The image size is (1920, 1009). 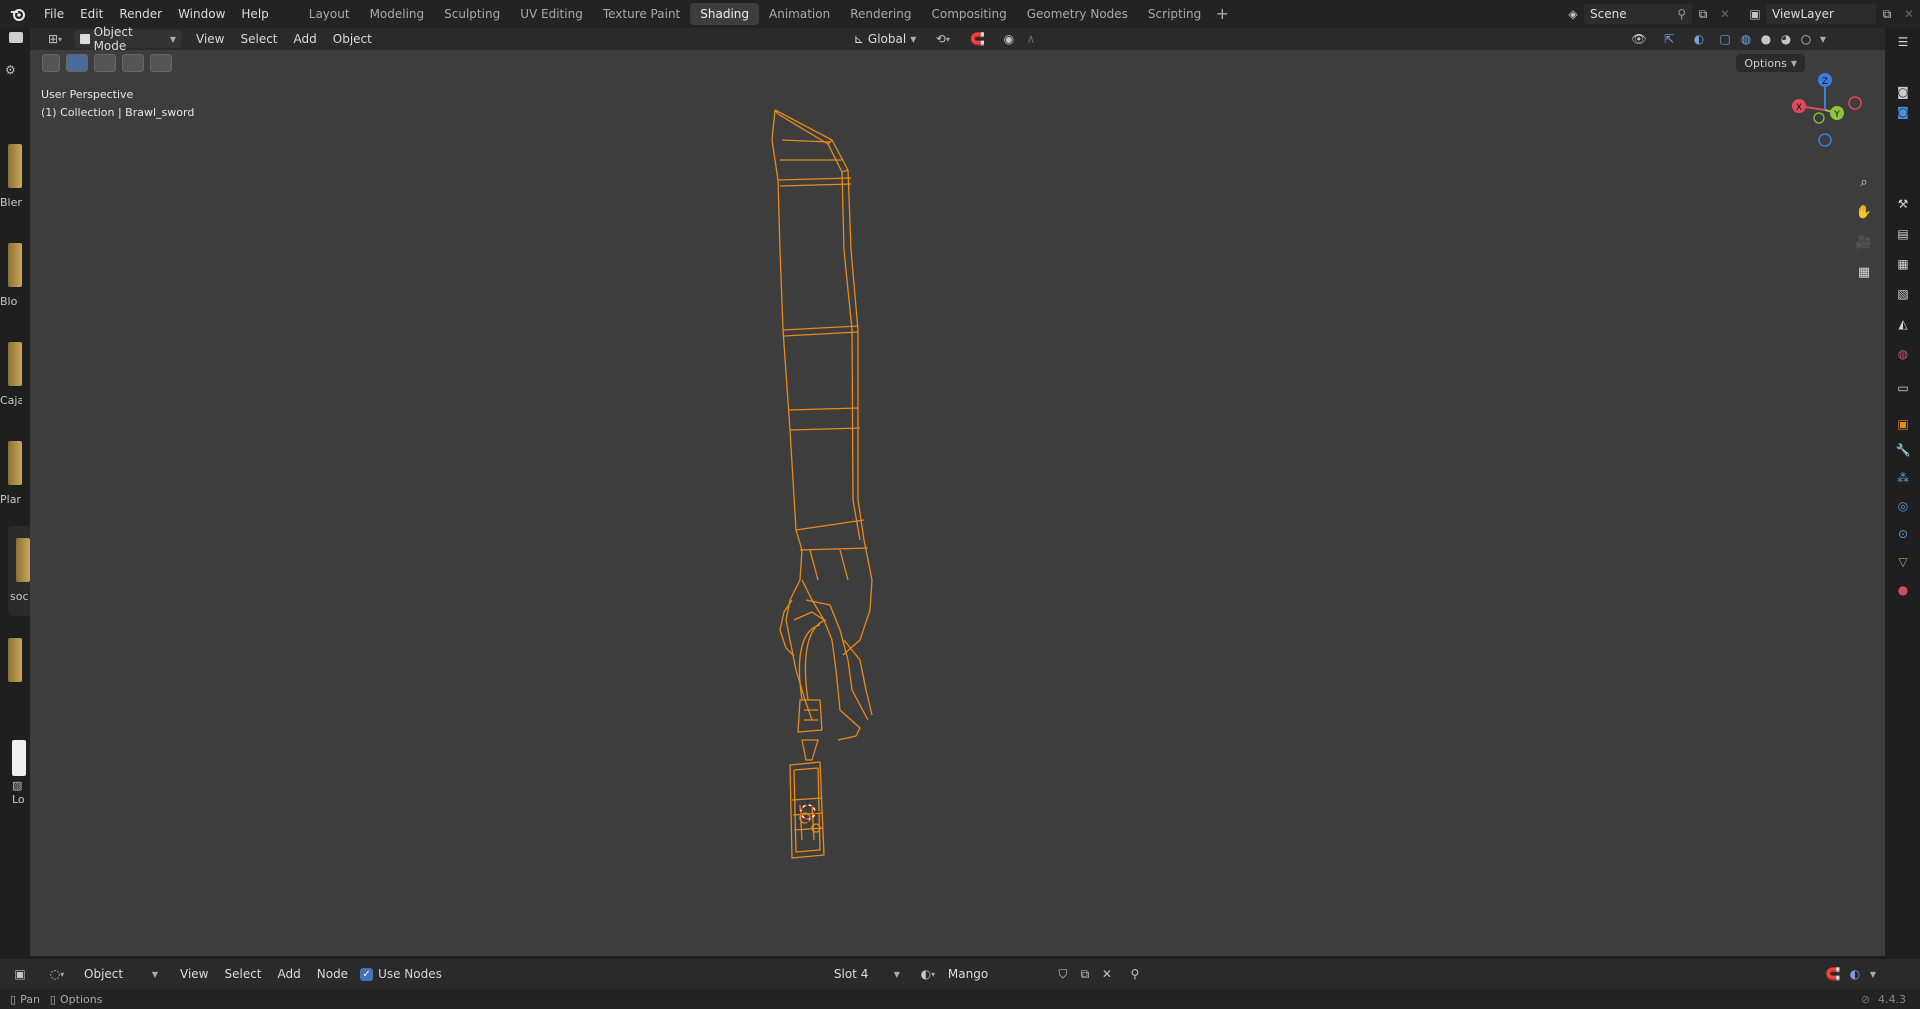 I want to click on view-layer-field: ViewLayer, so click(x=1821, y=14).